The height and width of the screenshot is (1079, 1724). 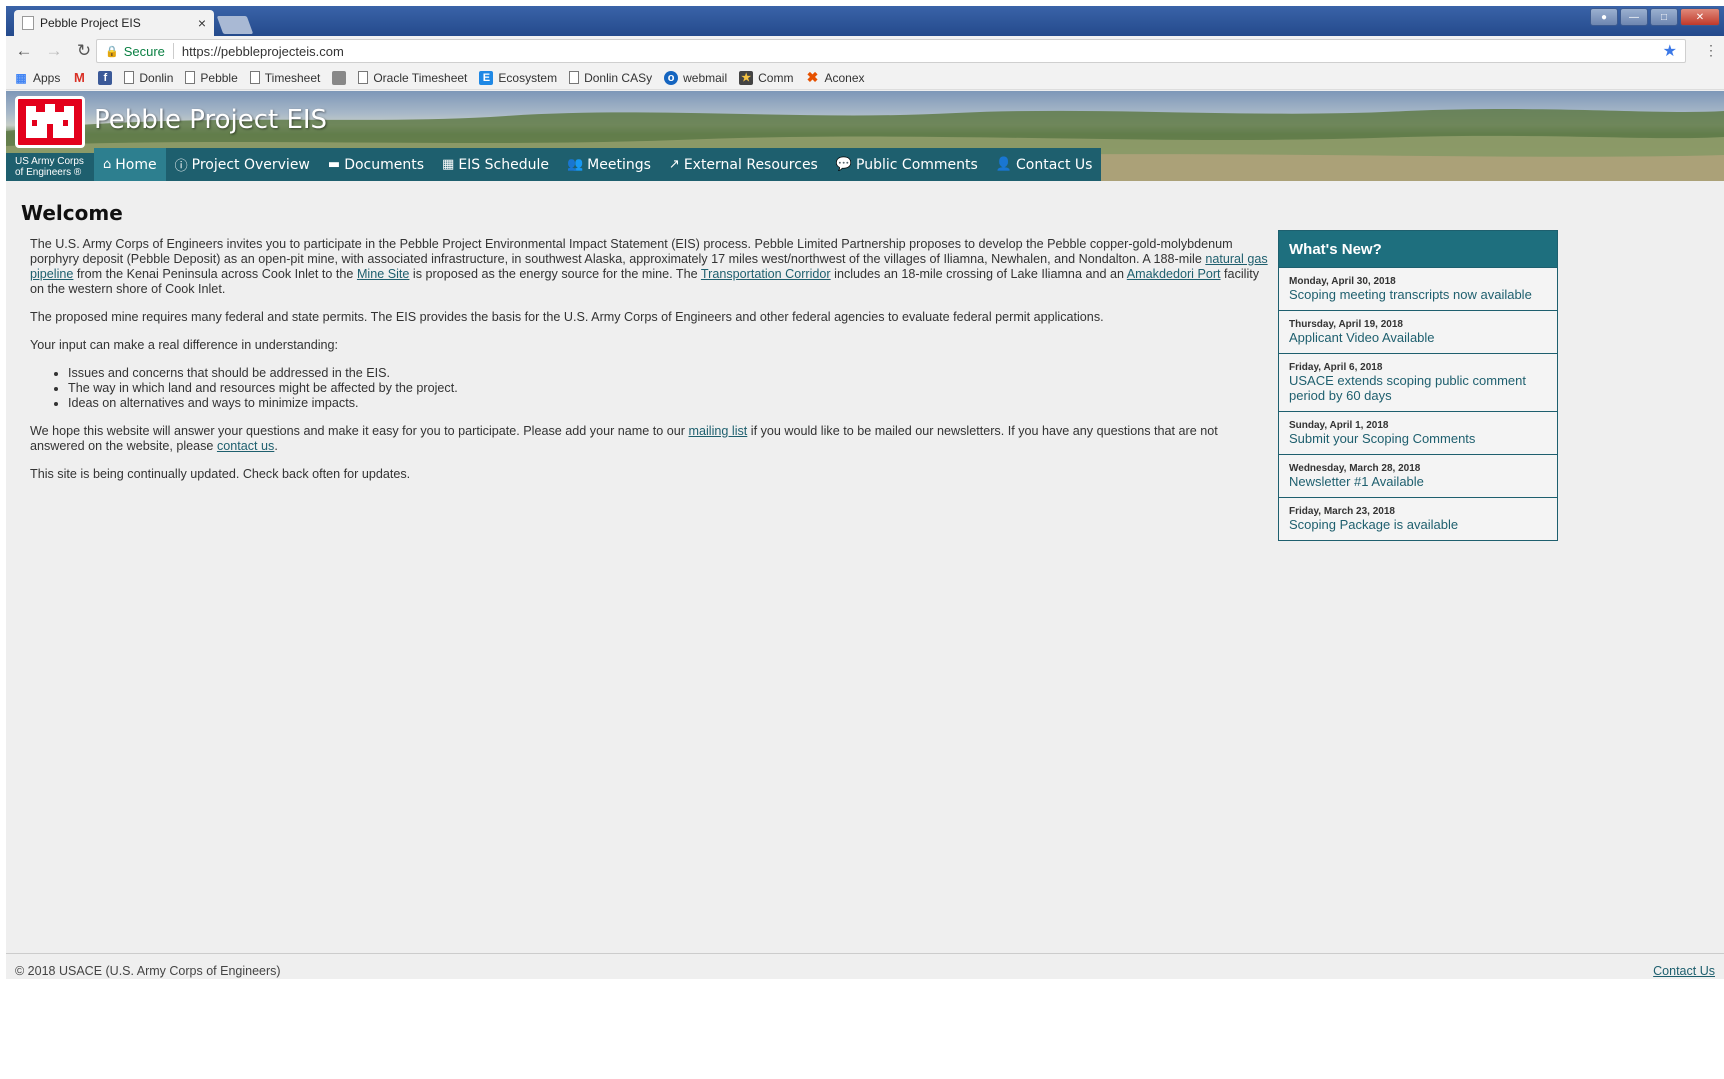 I want to click on whats-new-heading: What's New?, so click(x=1418, y=249).